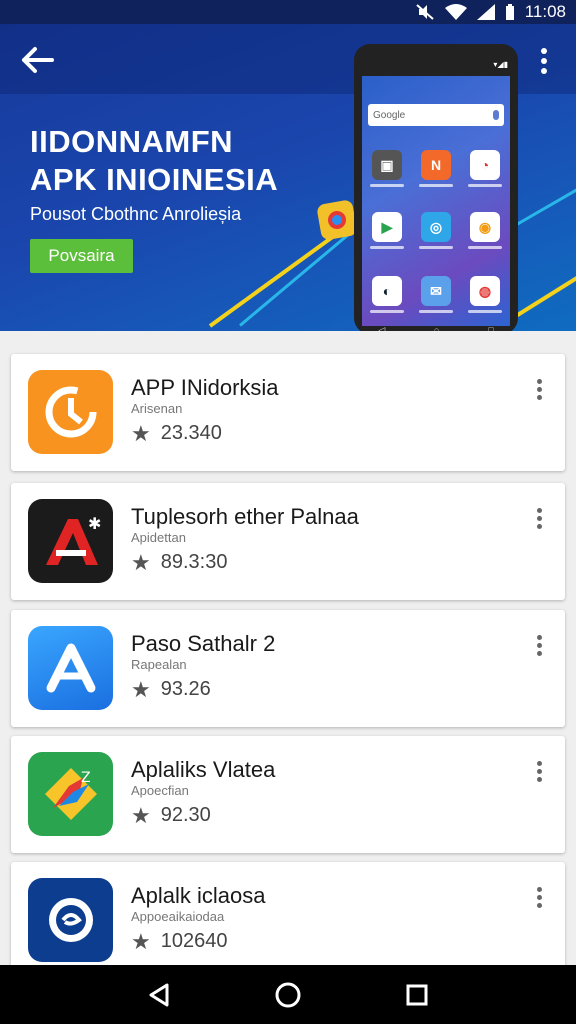  I want to click on status-time: 11:08, so click(545, 11).